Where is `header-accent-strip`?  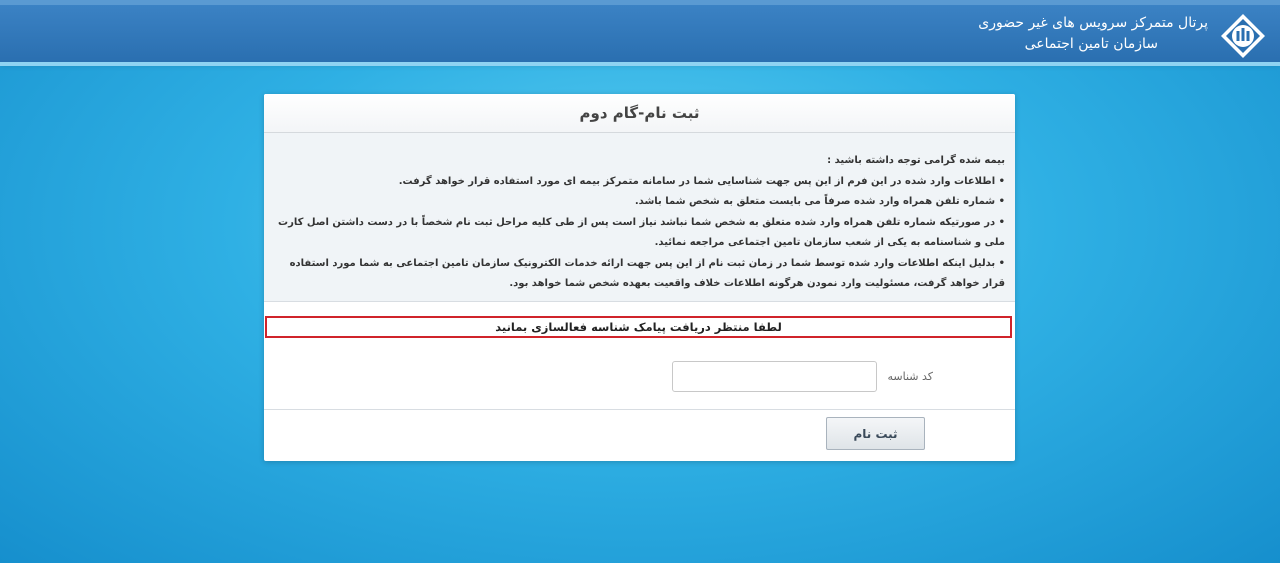 header-accent-strip is located at coordinates (640, 64).